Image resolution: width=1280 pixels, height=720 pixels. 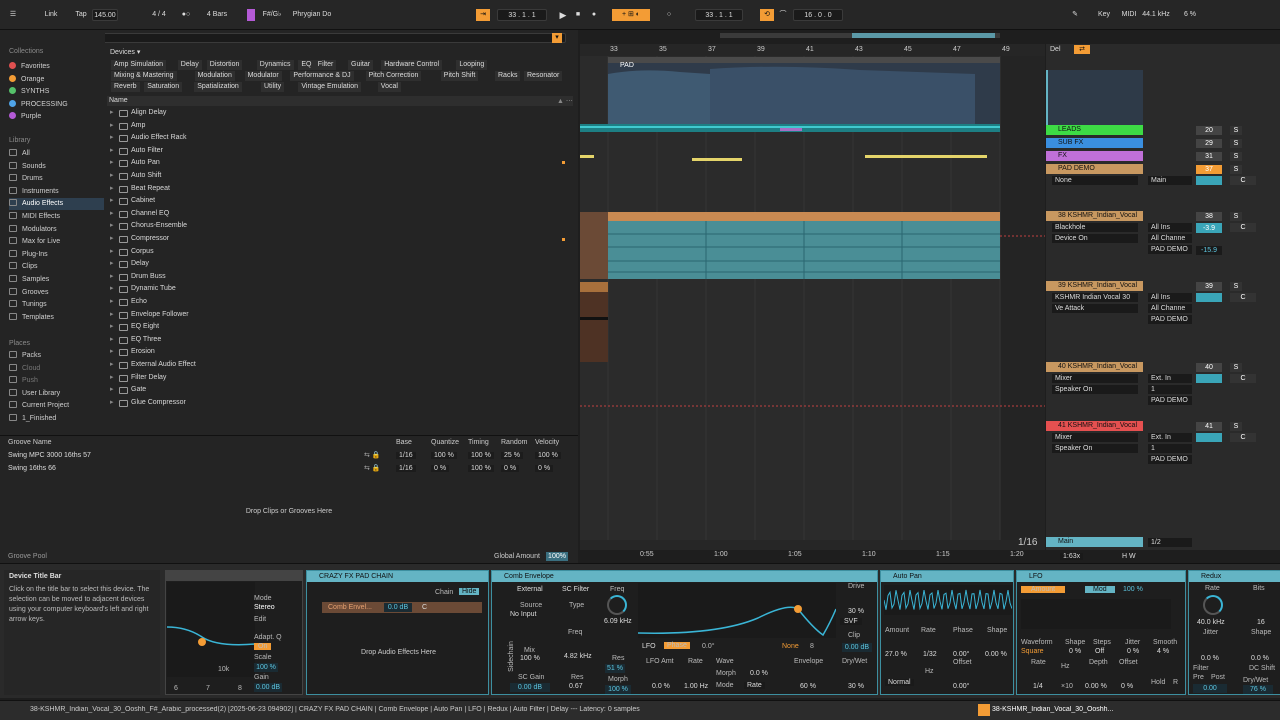 What do you see at coordinates (340, 151) in the screenshot?
I see `list-item: ▸ Auto Filter` at bounding box center [340, 151].